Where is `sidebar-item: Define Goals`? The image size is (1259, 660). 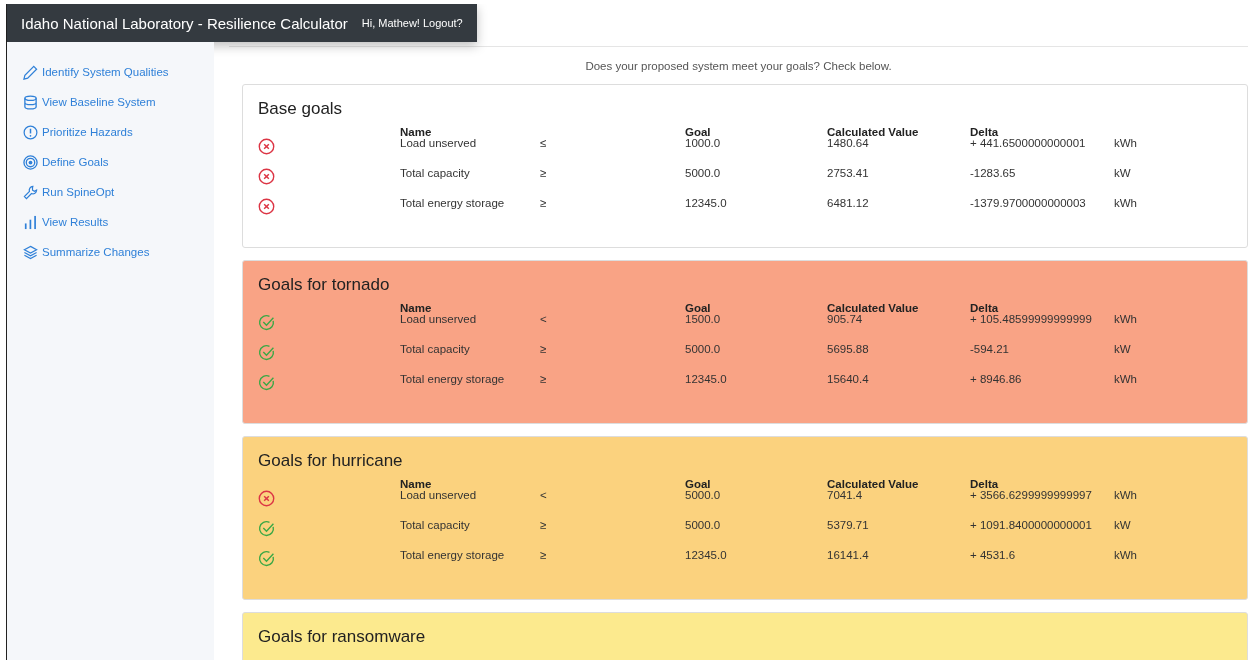 sidebar-item: Define Goals is located at coordinates (66, 162).